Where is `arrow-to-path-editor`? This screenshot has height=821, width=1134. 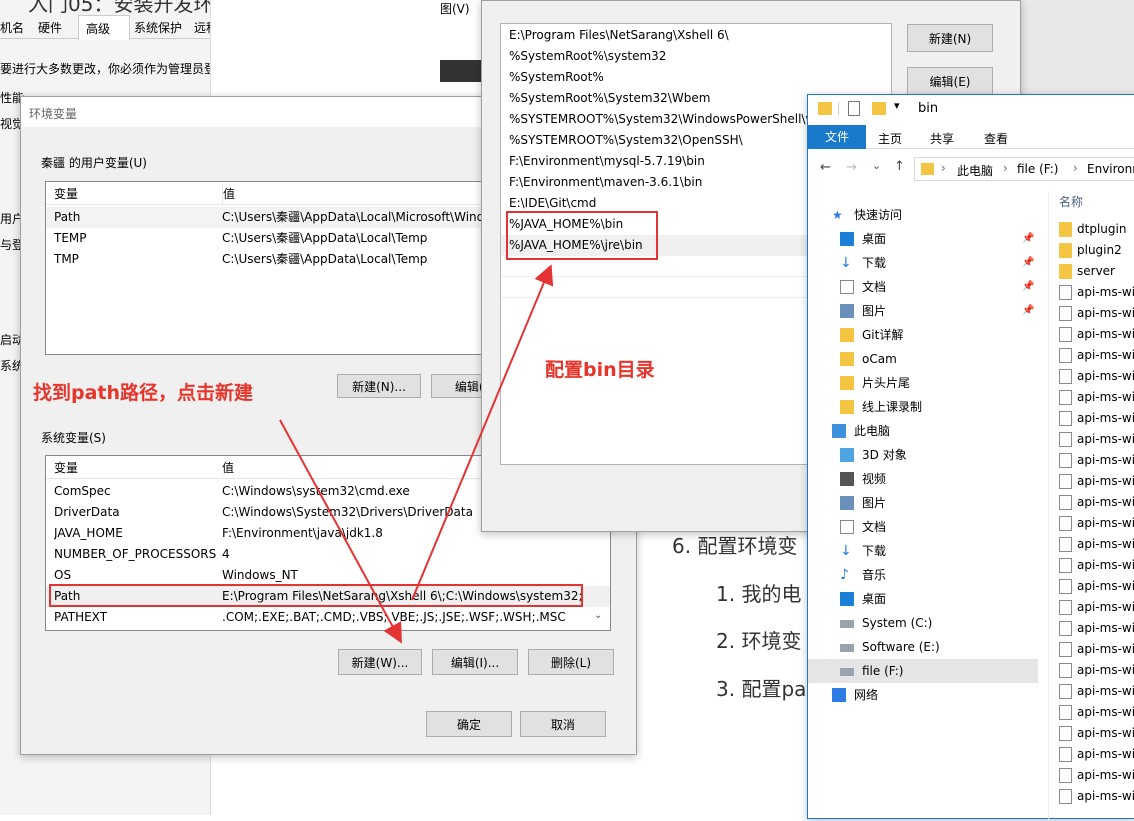
arrow-to-path-editor is located at coordinates (482, 432).